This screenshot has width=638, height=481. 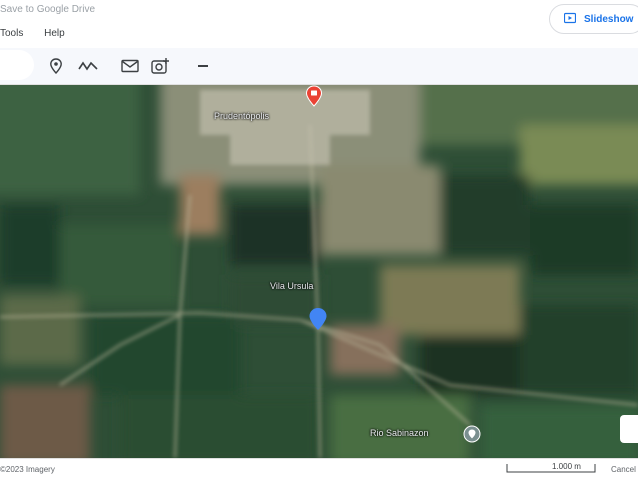 I want to click on menu-help: Help, so click(x=54, y=33).